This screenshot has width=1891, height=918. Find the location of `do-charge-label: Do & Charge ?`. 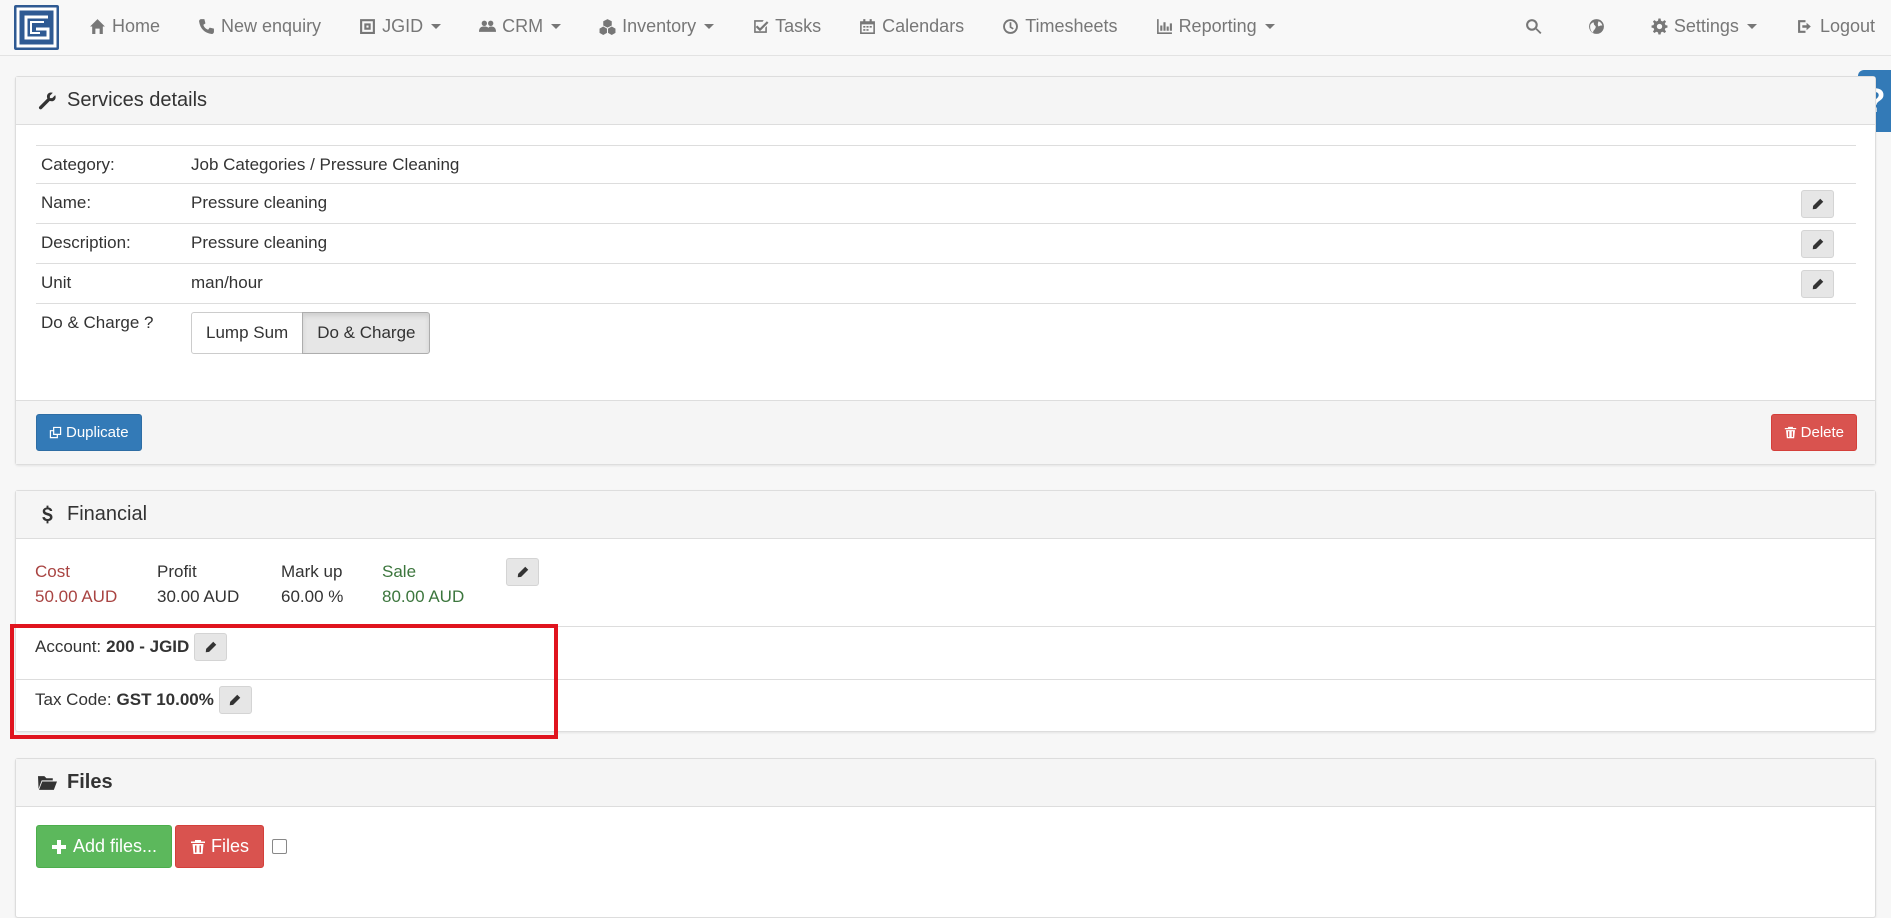

do-charge-label: Do & Charge ? is located at coordinates (97, 322).